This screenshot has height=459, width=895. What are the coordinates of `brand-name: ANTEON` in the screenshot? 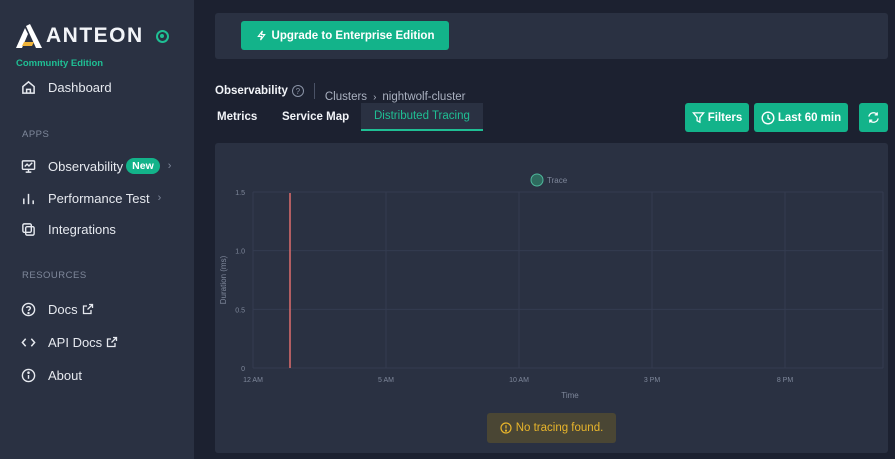 It's located at (95, 35).